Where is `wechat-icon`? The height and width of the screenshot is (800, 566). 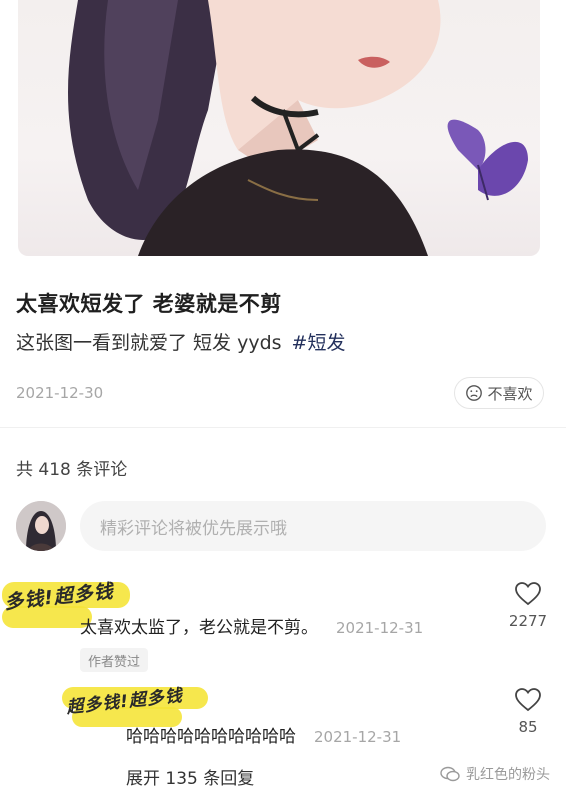 wechat-icon is located at coordinates (450, 774).